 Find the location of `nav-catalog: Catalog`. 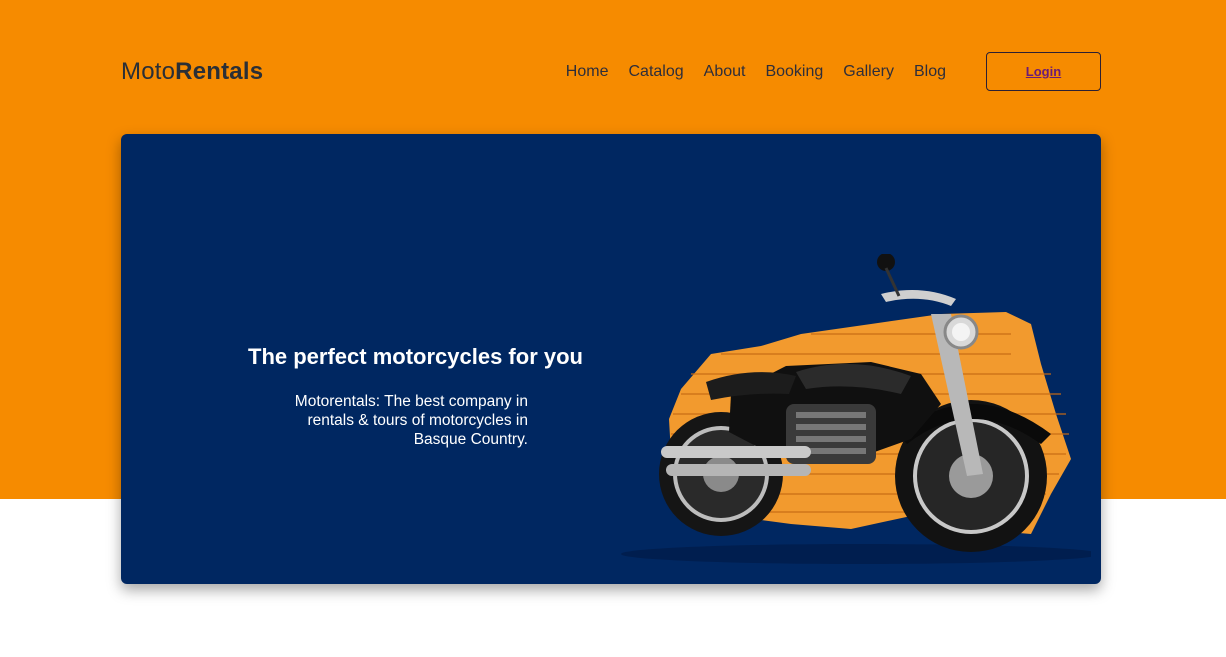

nav-catalog: Catalog is located at coordinates (655, 72).